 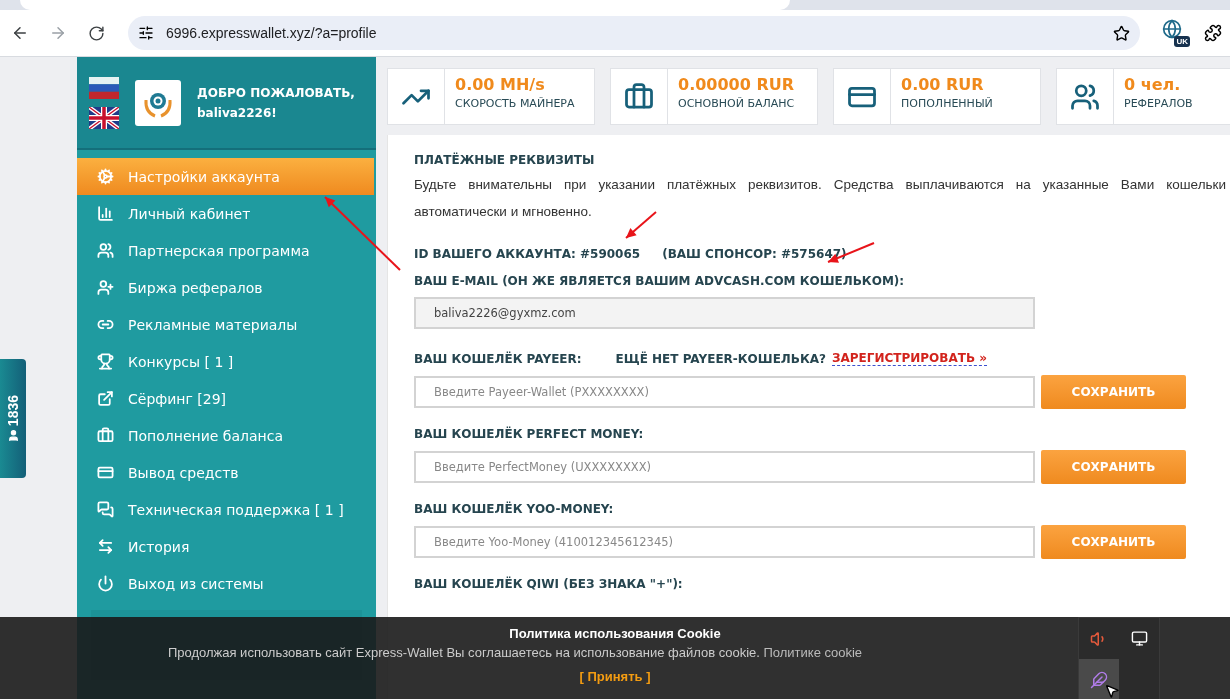 I want to click on stat-value: 0.00000 RUR, so click(x=736, y=84).